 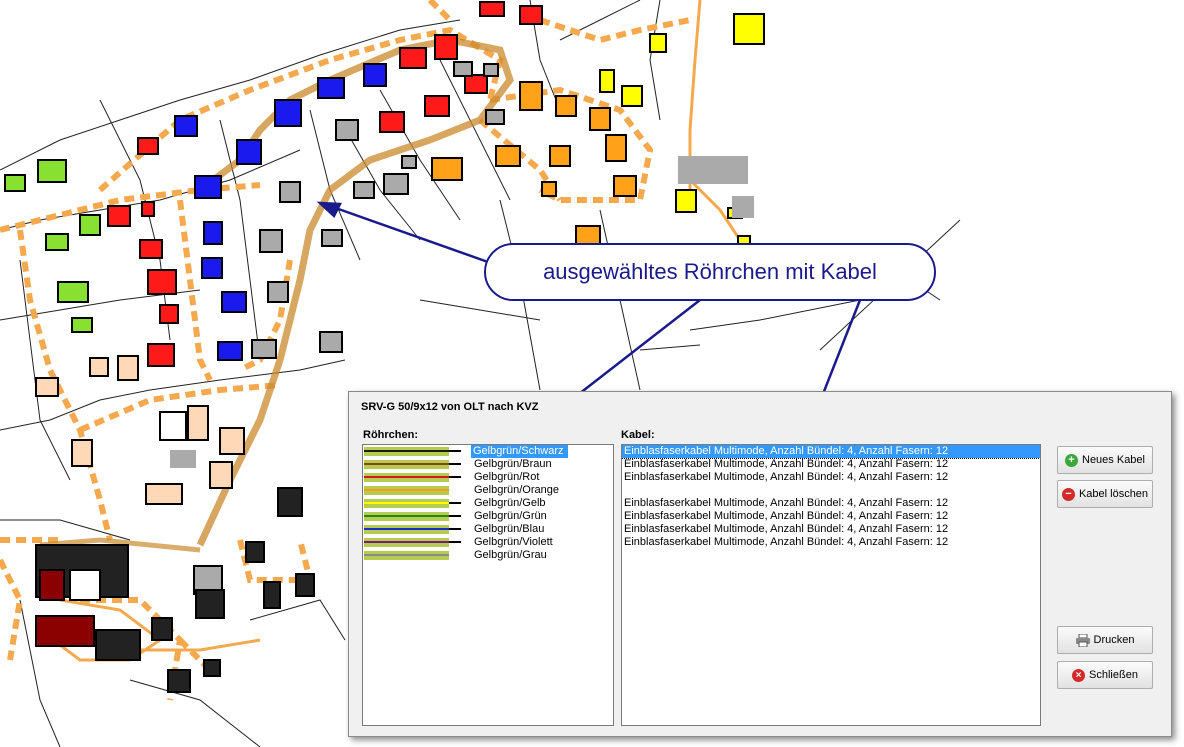 I want to click on callout-text: ausgewähltes Röhrchen mit Kabel, so click(x=710, y=271).